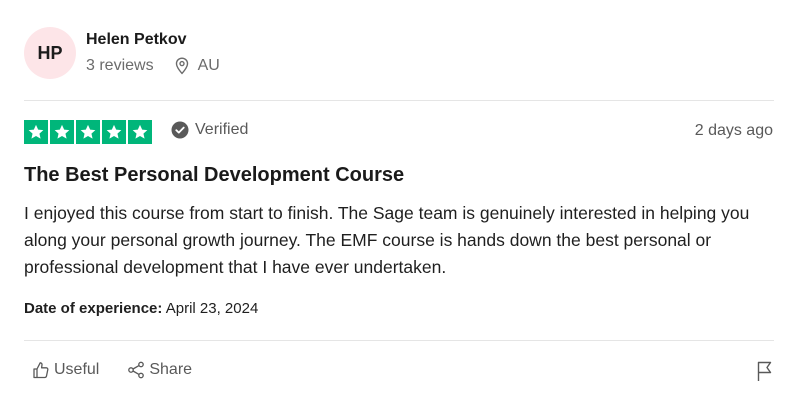  I want to click on share-label: Share, so click(171, 369).